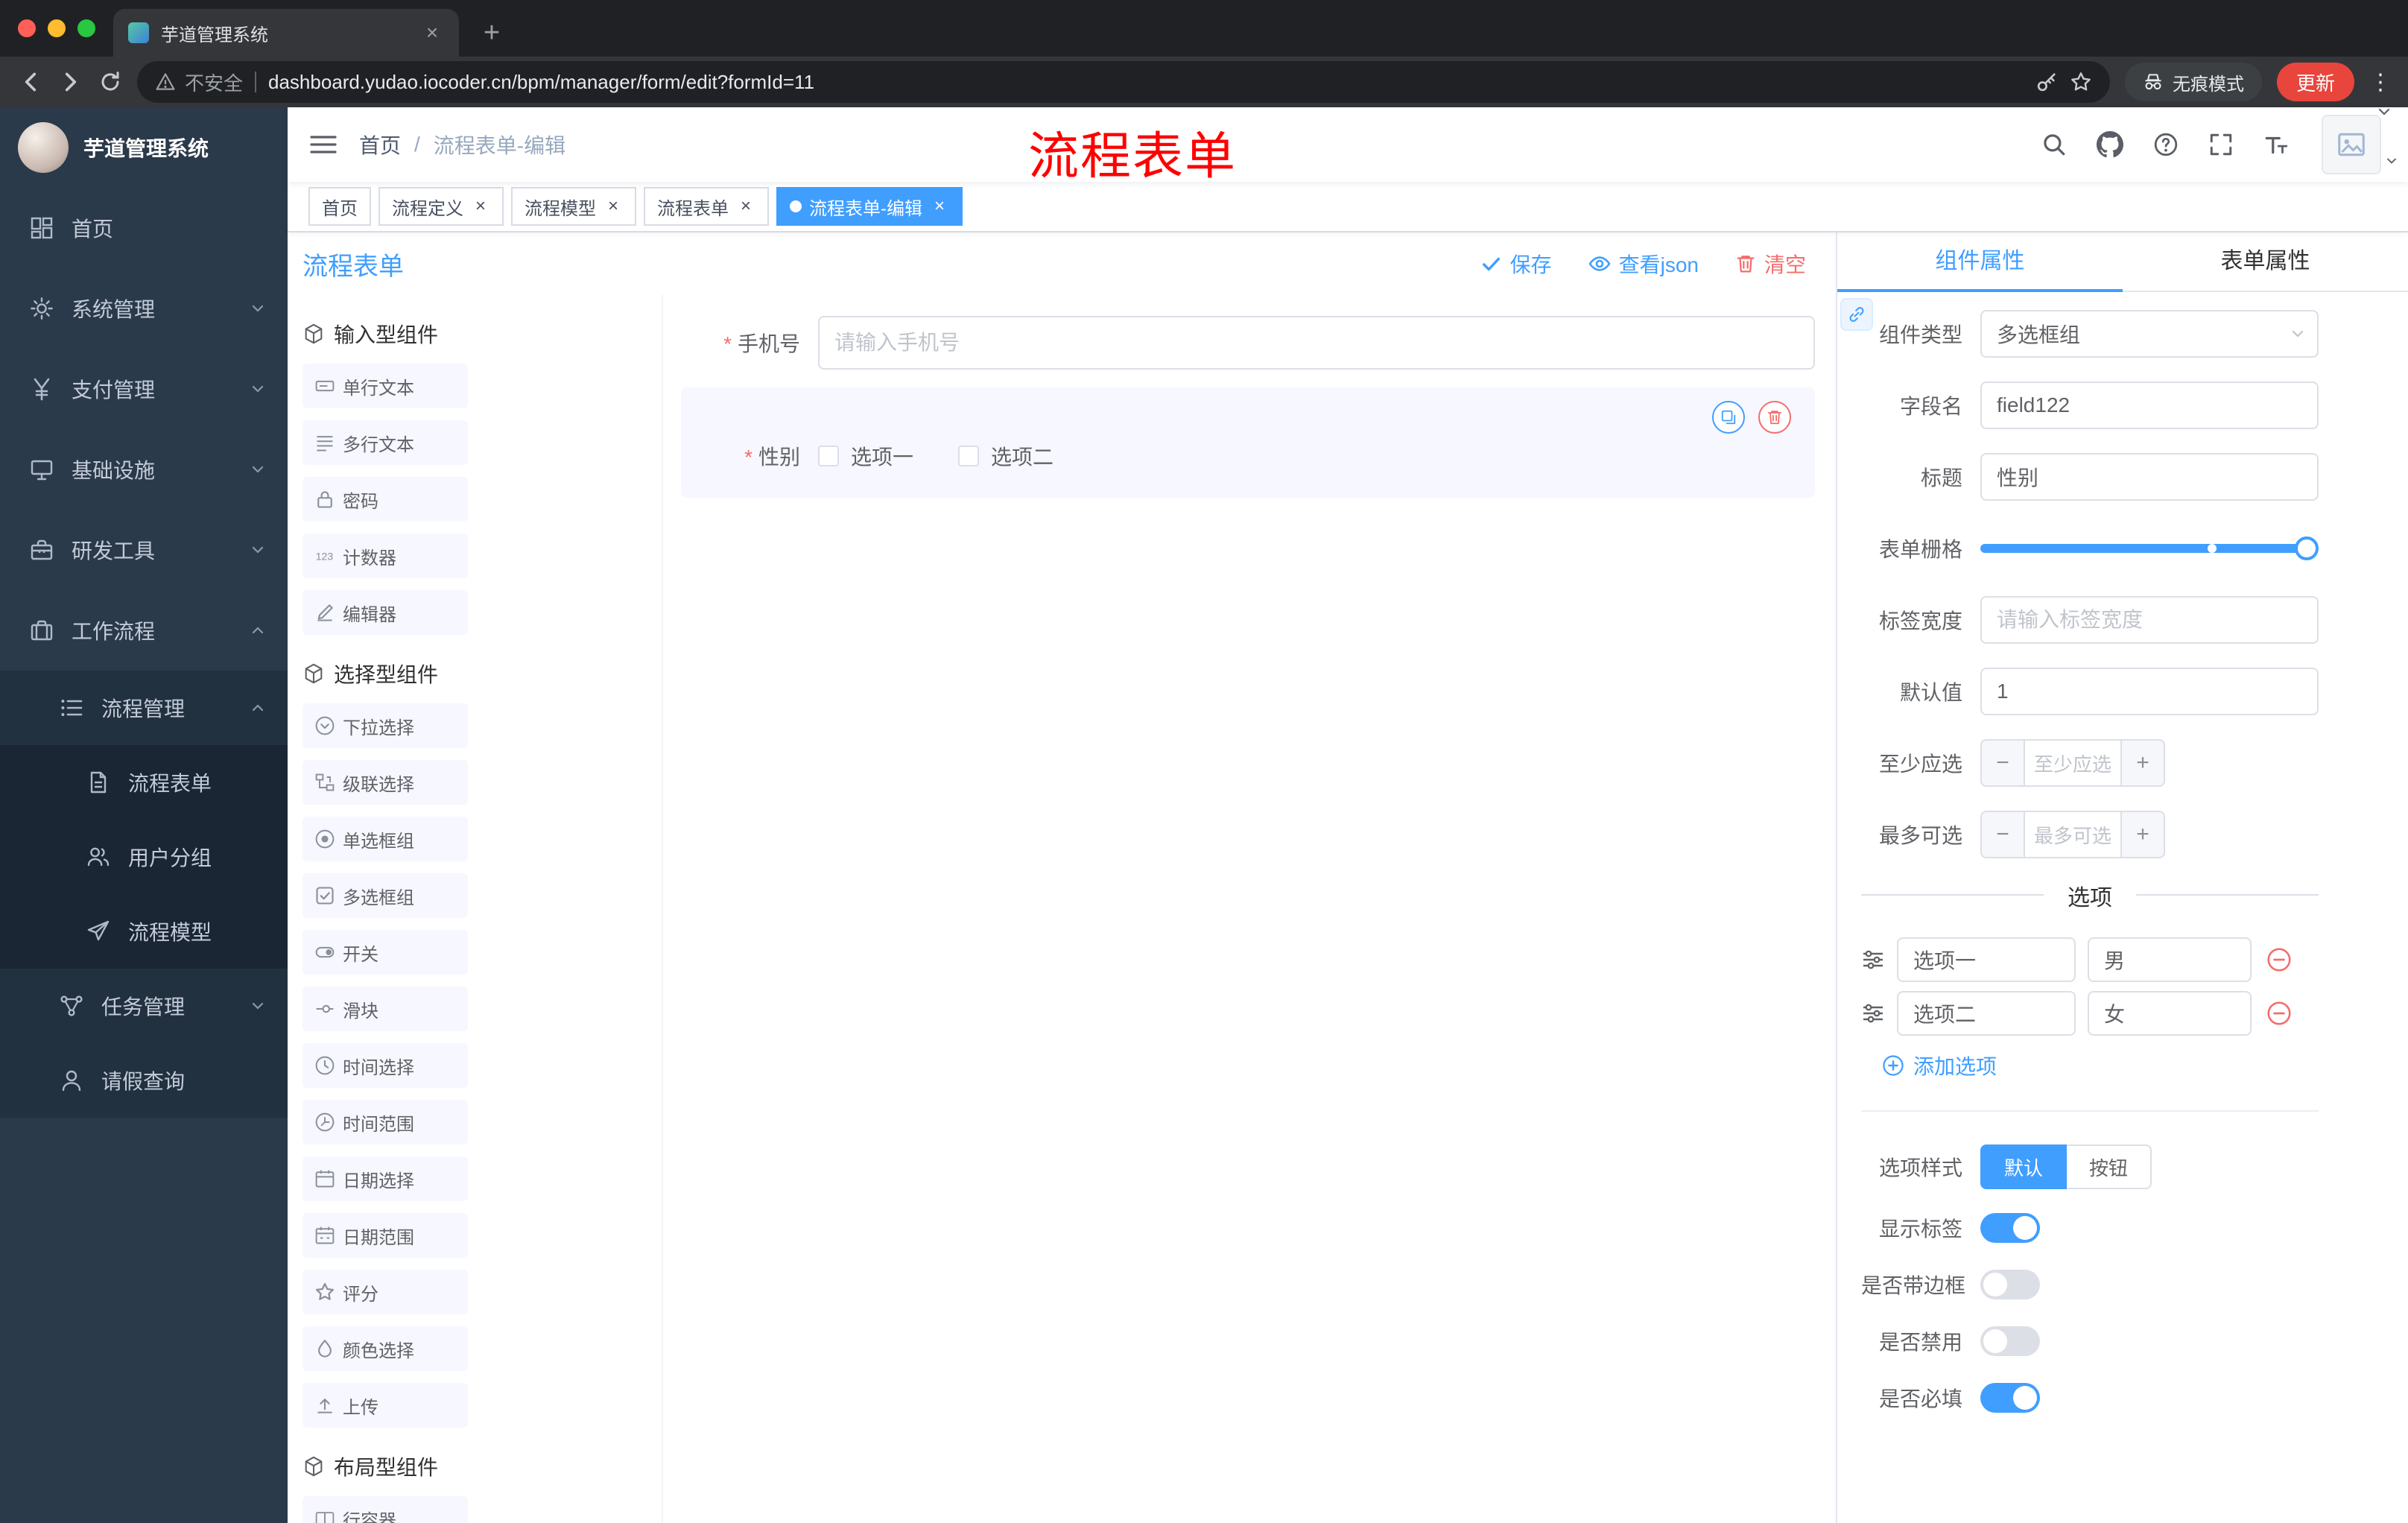 The height and width of the screenshot is (1523, 2408). What do you see at coordinates (144, 857) in the screenshot?
I see `sidebar-item-user-group: 用户分组` at bounding box center [144, 857].